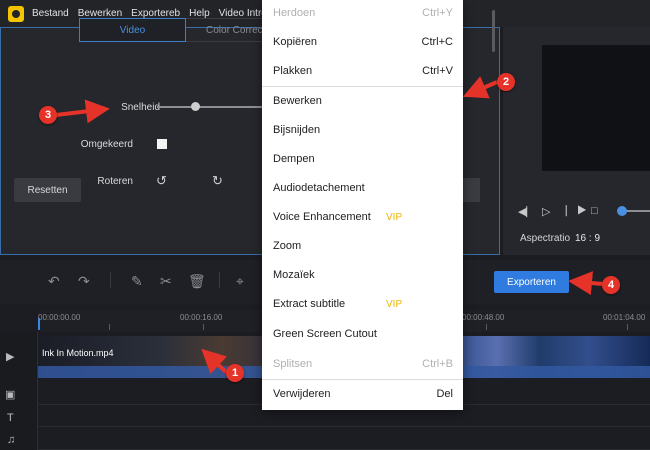  I want to click on callout-badge-4: 4, so click(611, 285).